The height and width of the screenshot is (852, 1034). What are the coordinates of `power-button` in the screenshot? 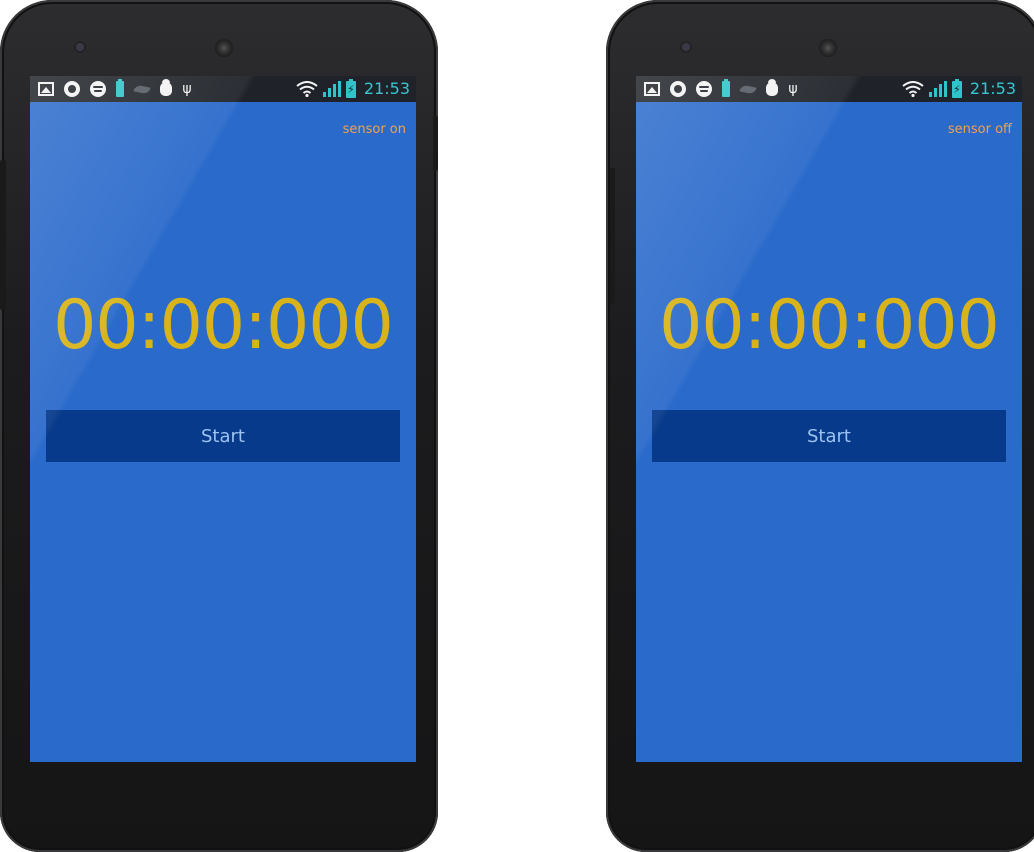 It's located at (435, 143).